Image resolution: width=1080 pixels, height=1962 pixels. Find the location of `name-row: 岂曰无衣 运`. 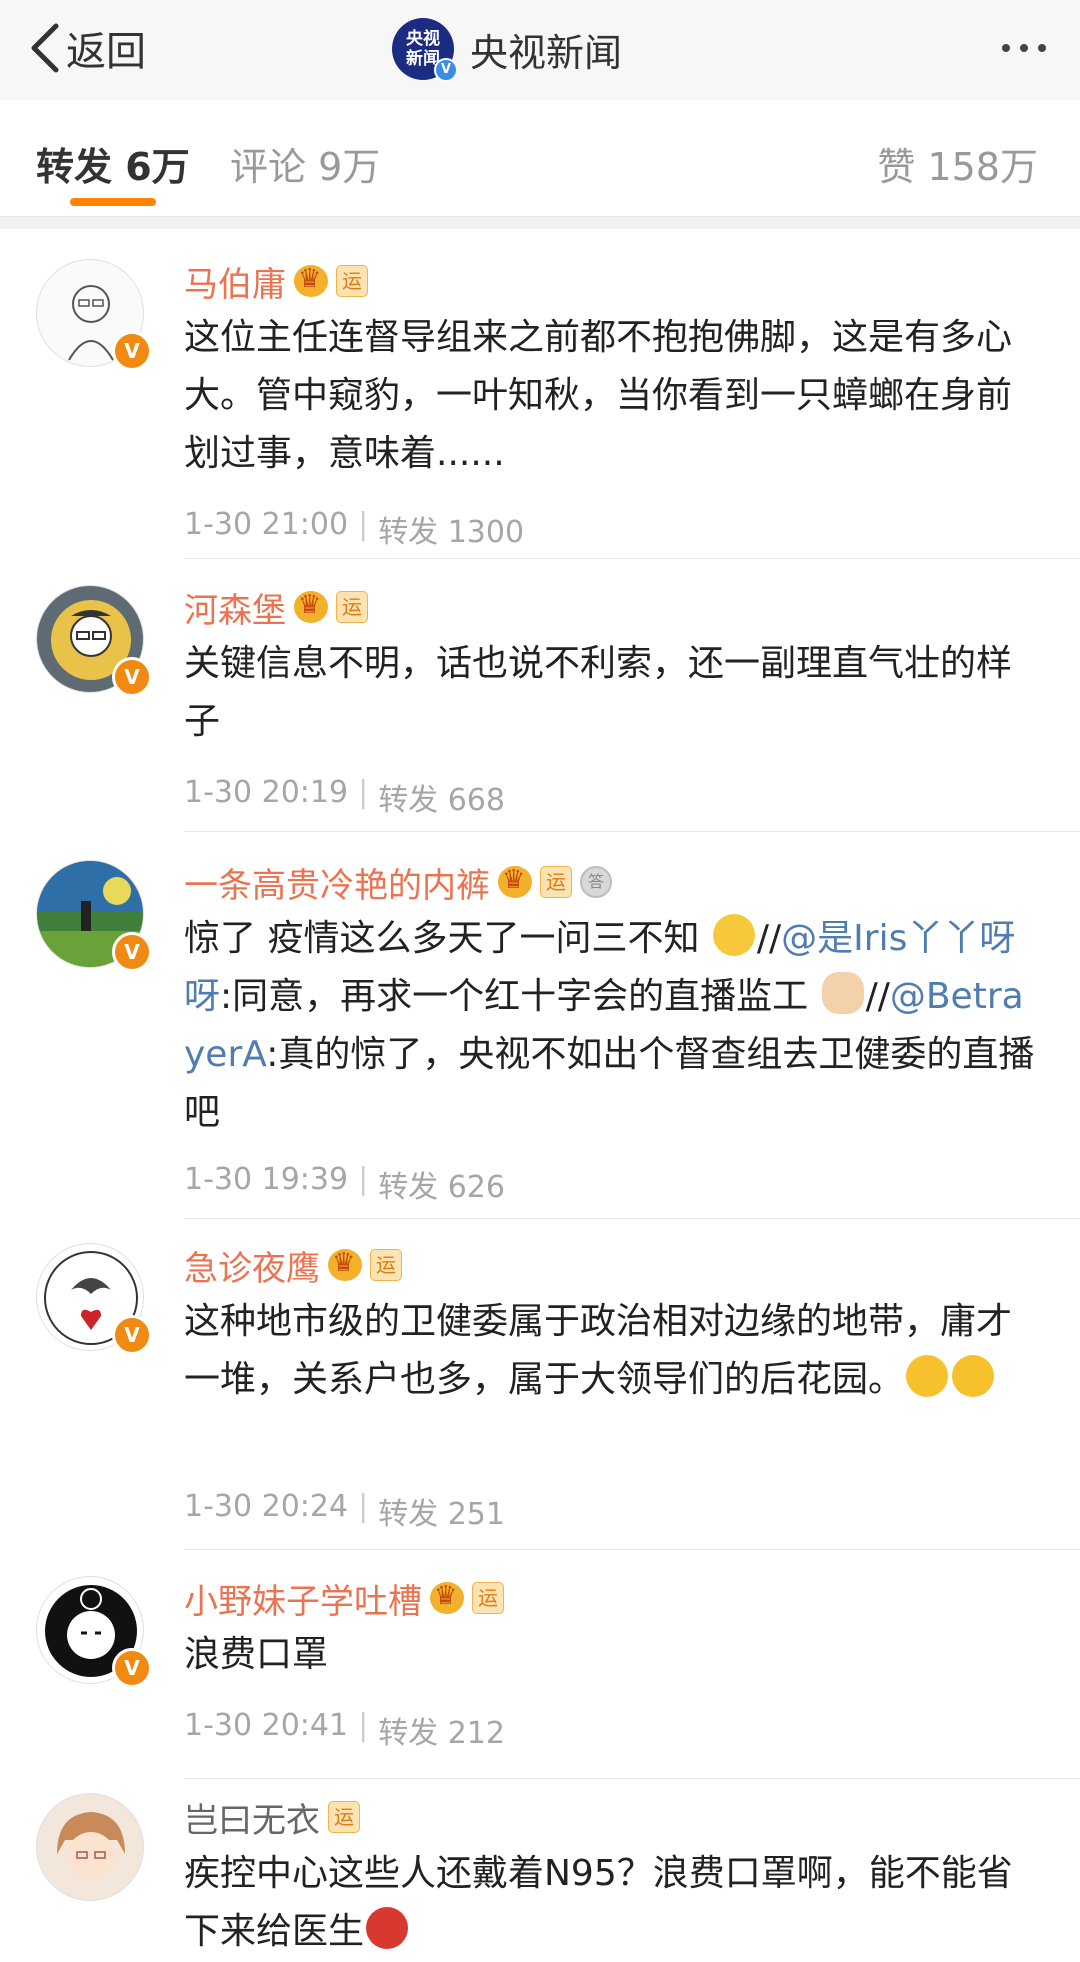

name-row: 岂曰无衣 运 is located at coordinates (272, 1817).